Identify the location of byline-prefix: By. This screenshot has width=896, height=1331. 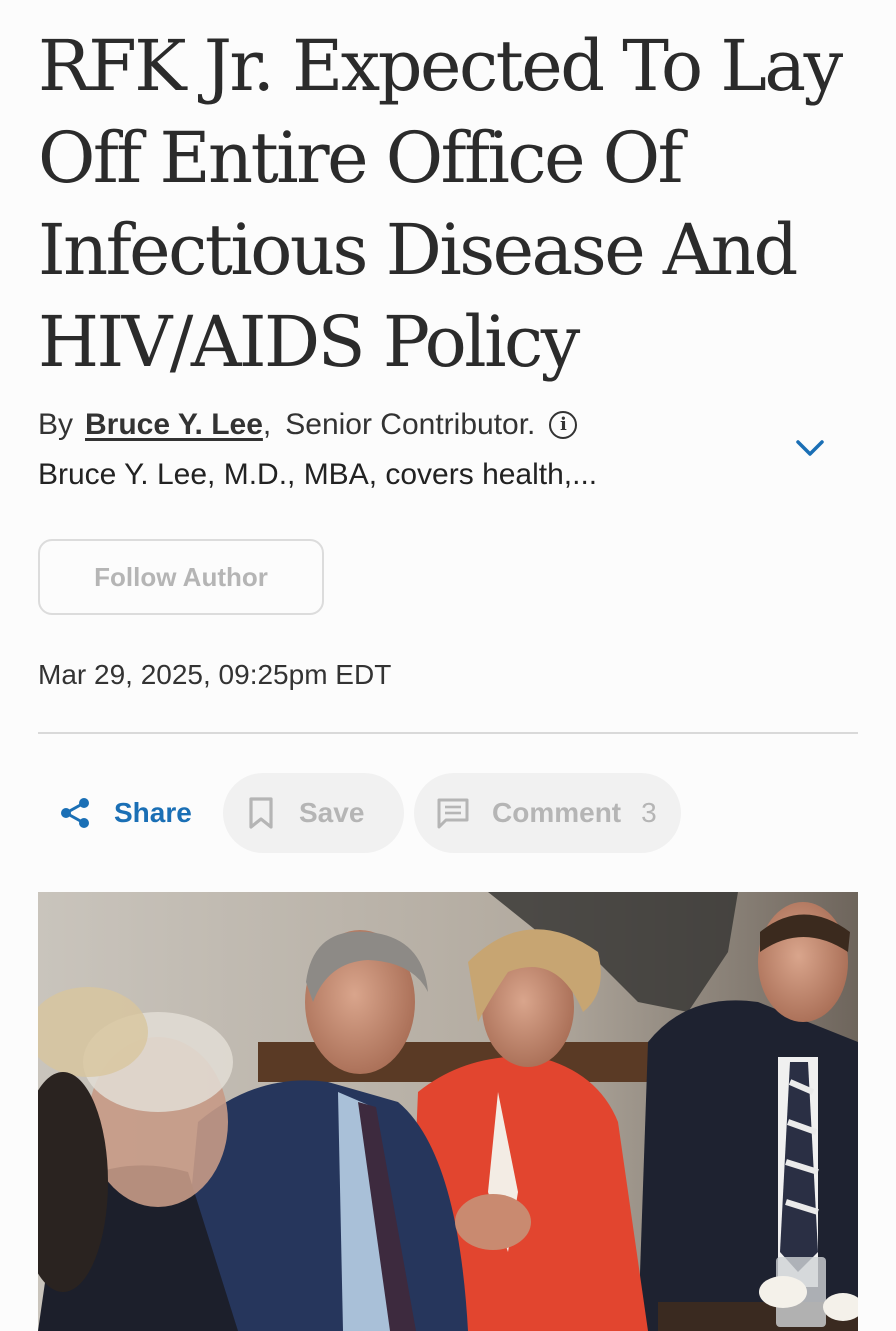
(56, 424).